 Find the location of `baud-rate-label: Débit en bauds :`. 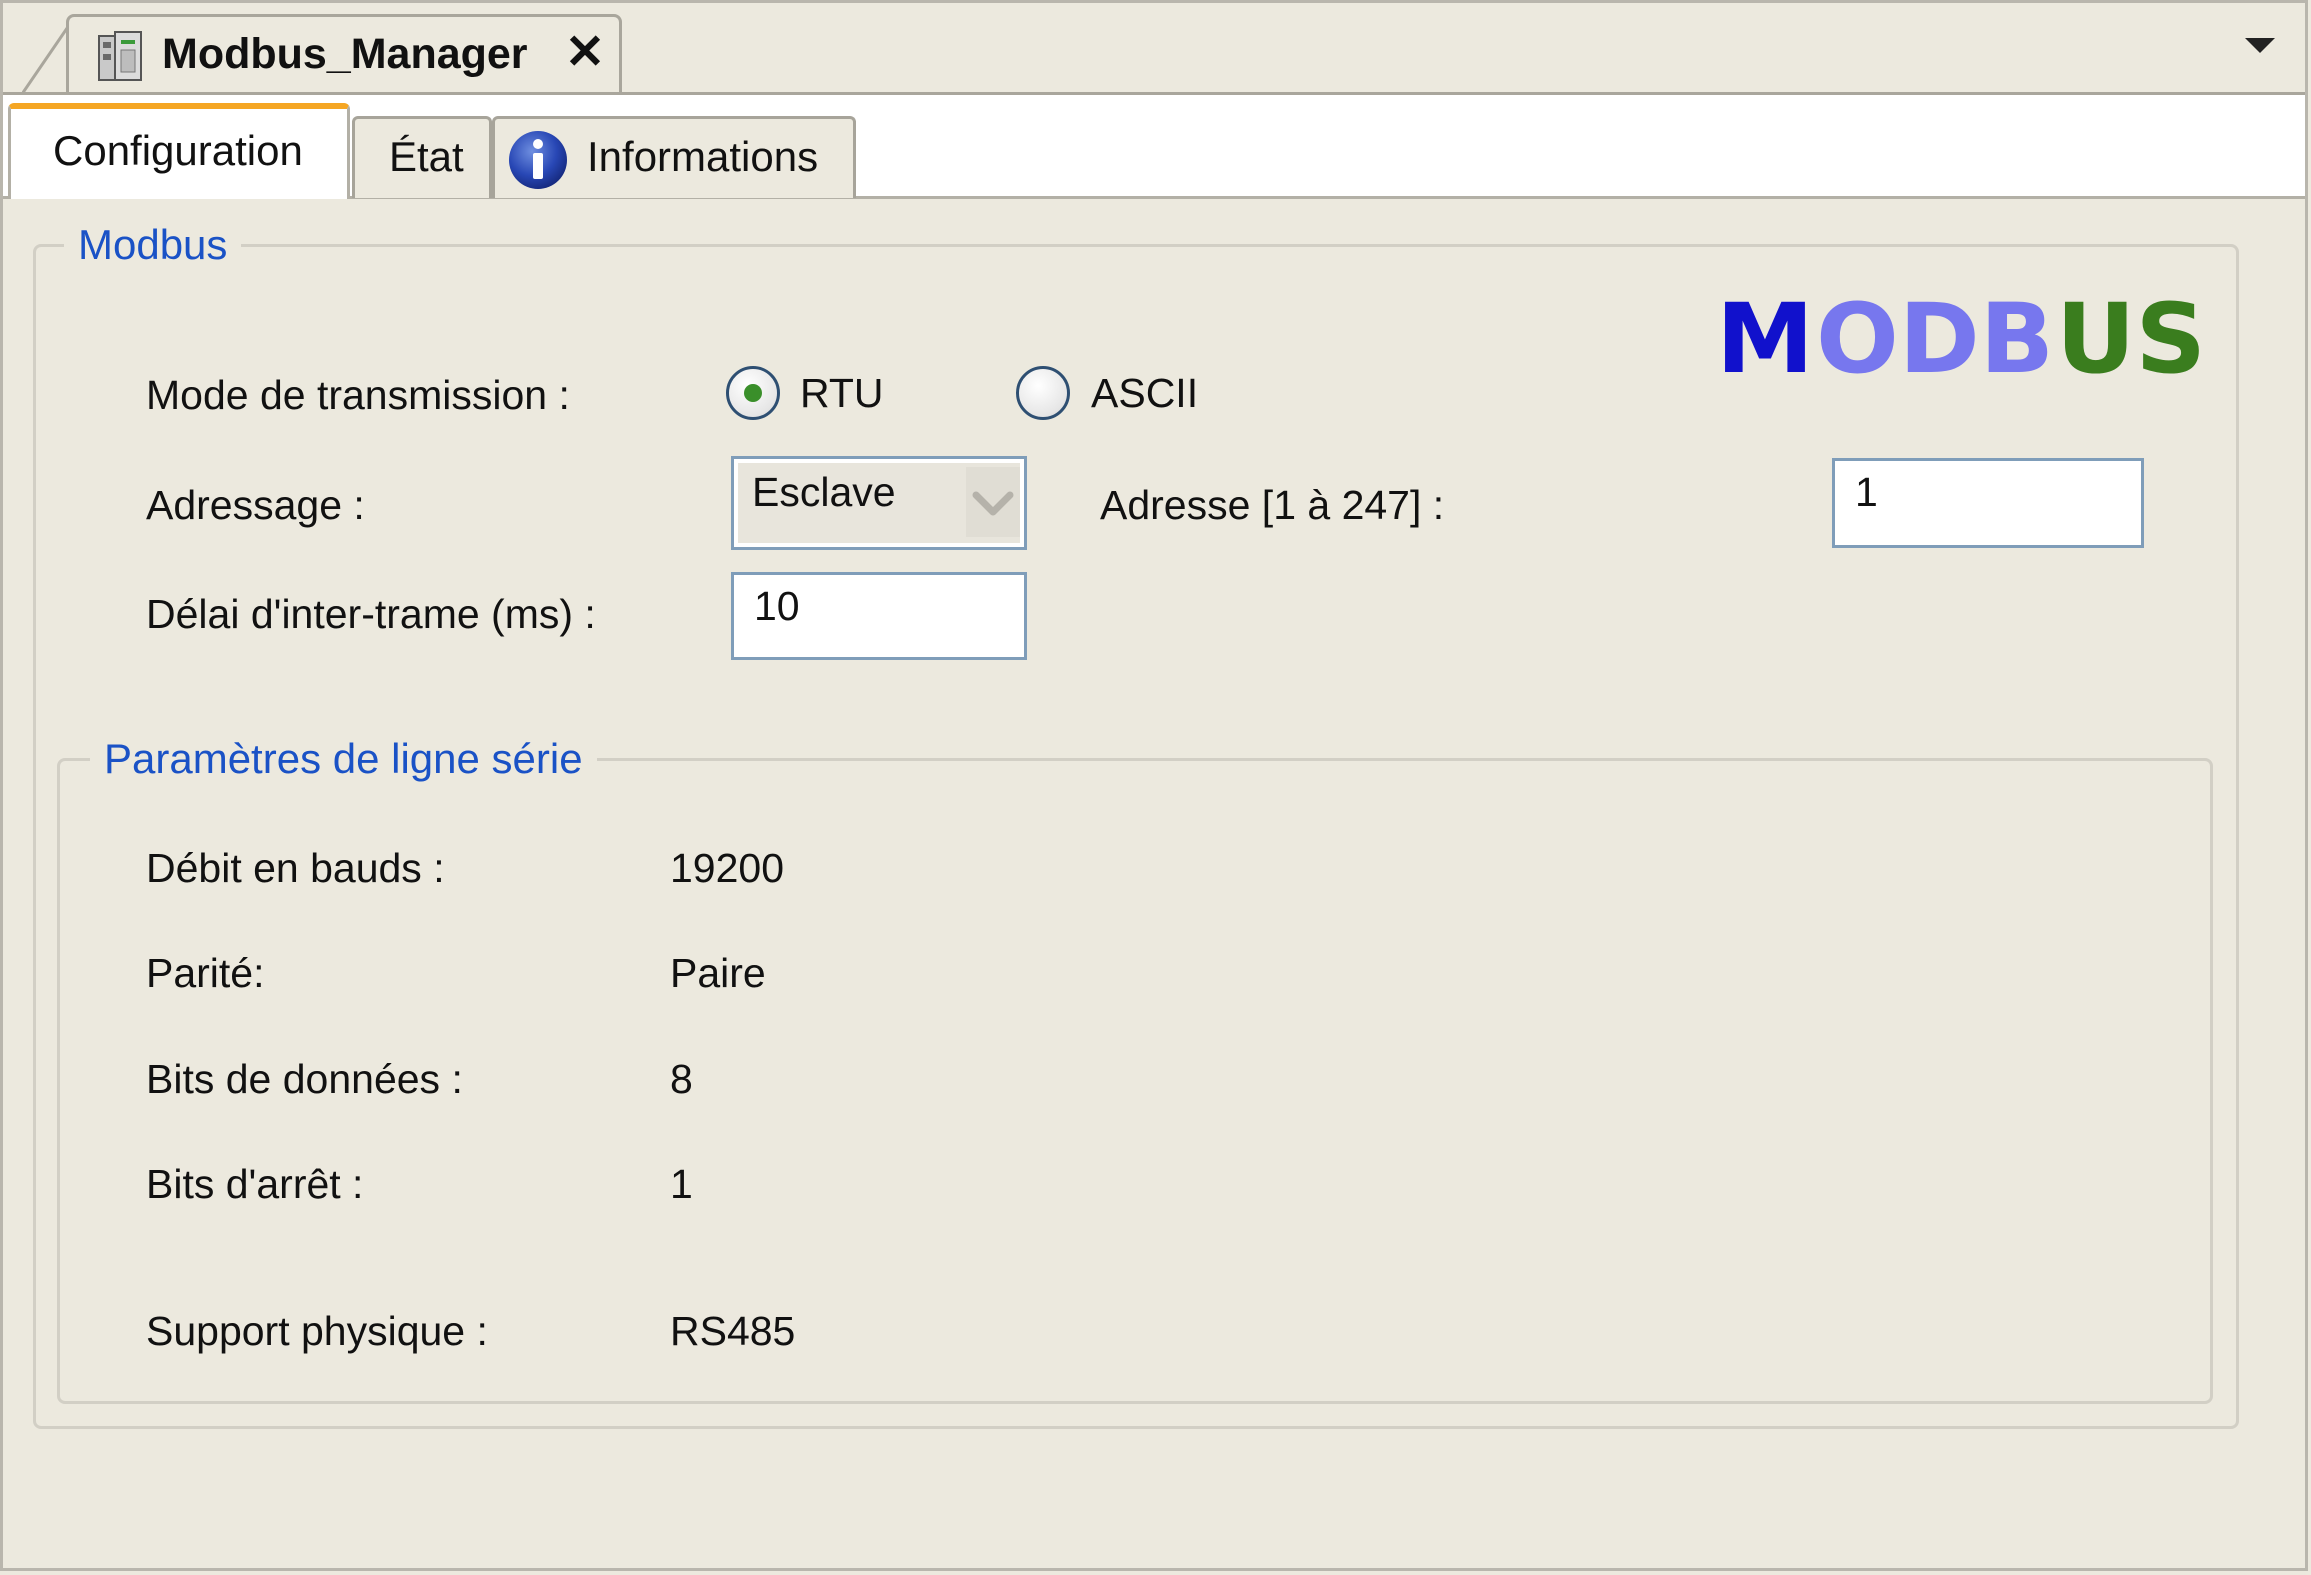

baud-rate-label: Débit en bauds : is located at coordinates (295, 868).